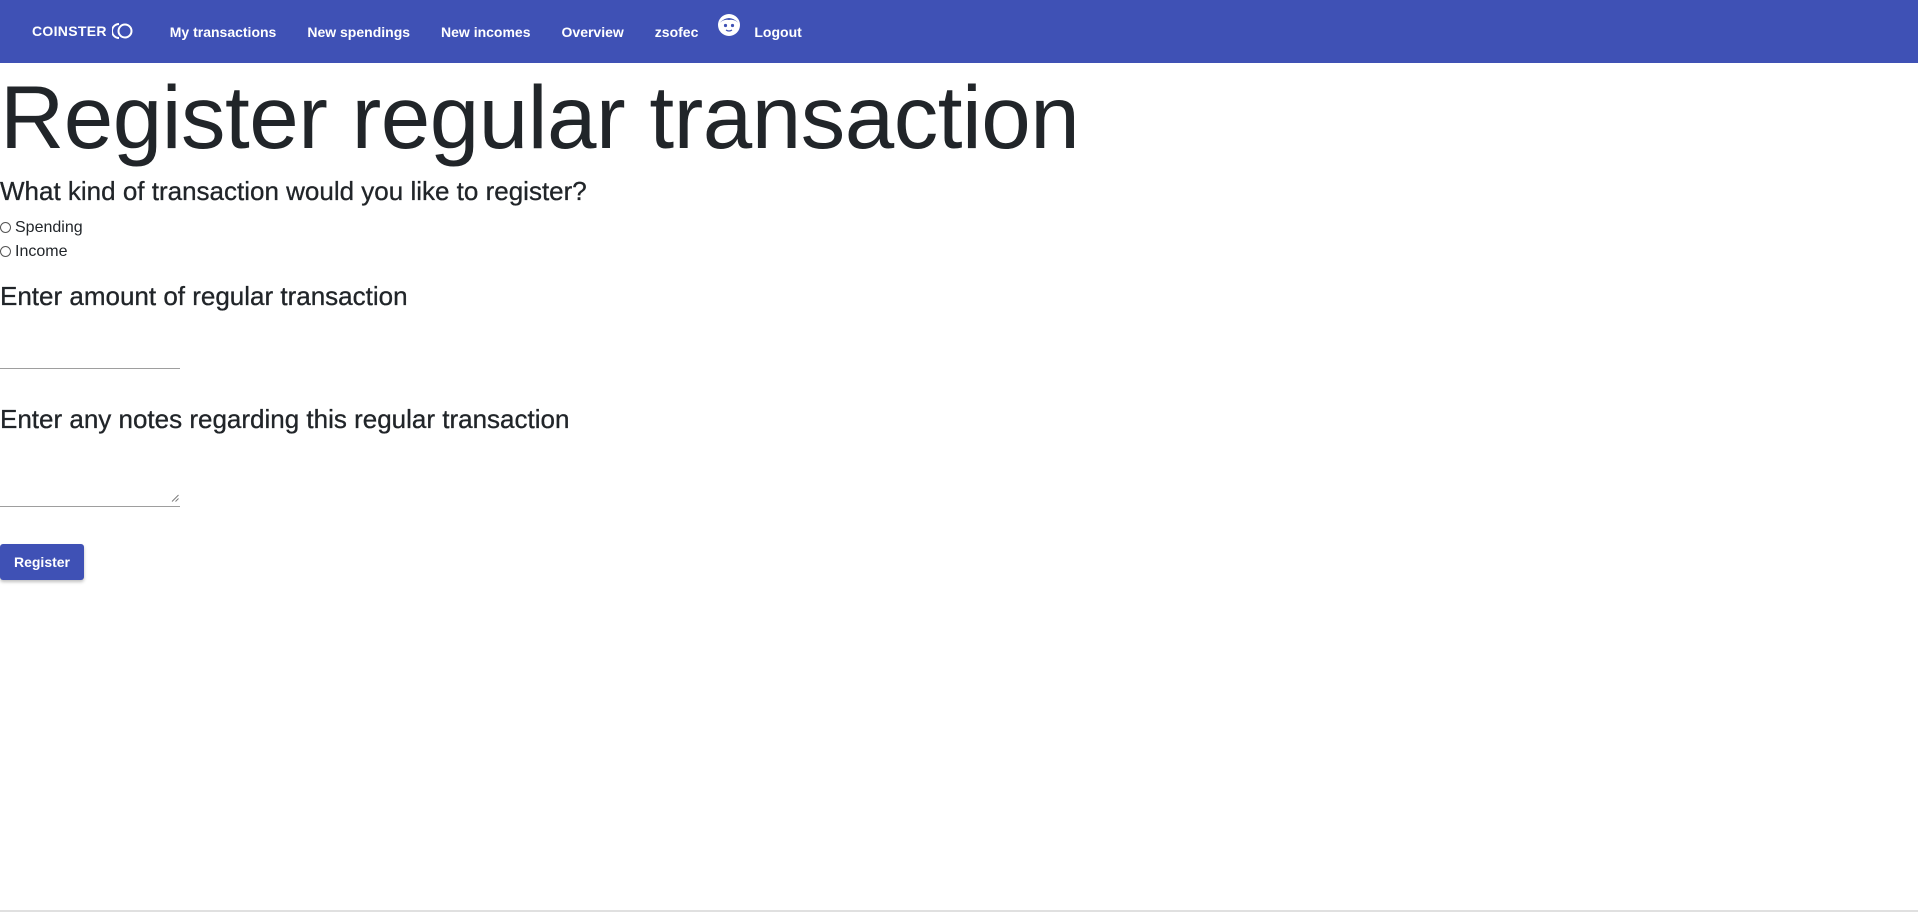 The height and width of the screenshot is (912, 1918). What do you see at coordinates (593, 32) in the screenshot?
I see `nav-overview: Overview` at bounding box center [593, 32].